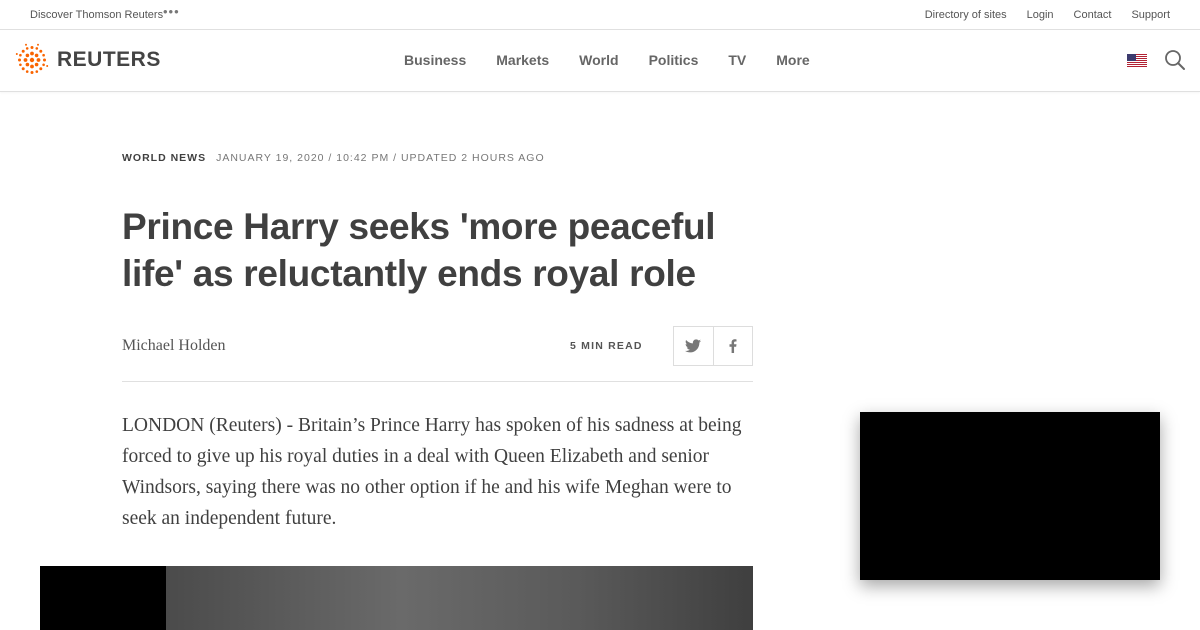 This screenshot has height=630, width=1200. What do you see at coordinates (437, 354) in the screenshot?
I see `byline-row: Michael Holden 5 MIN READ` at bounding box center [437, 354].